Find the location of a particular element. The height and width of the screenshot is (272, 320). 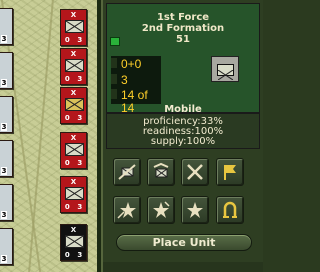

transfer-button is located at coordinates (161, 172).